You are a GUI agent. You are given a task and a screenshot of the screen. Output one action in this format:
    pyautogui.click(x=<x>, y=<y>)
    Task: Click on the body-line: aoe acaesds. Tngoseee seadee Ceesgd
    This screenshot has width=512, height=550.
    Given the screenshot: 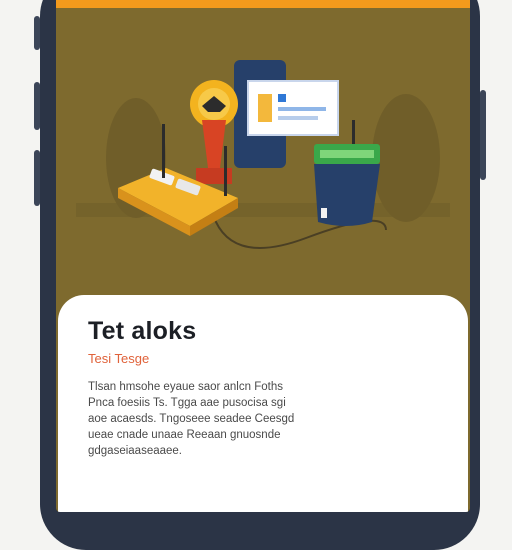 What is the action you would take?
    pyautogui.click(x=191, y=419)
    